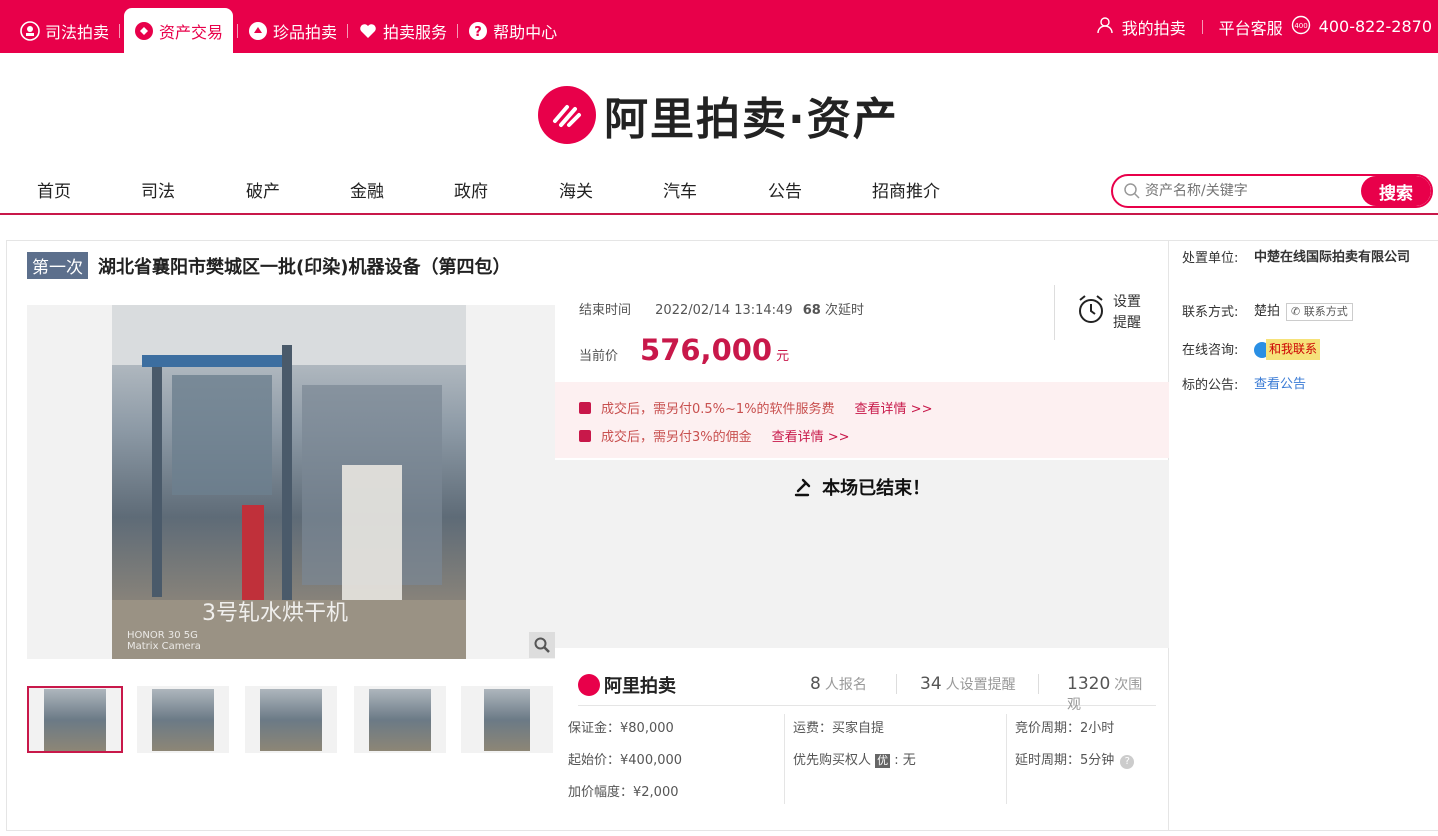  Describe the element at coordinates (1341, 384) in the screenshot. I see `notice-link: 查看公告` at that location.